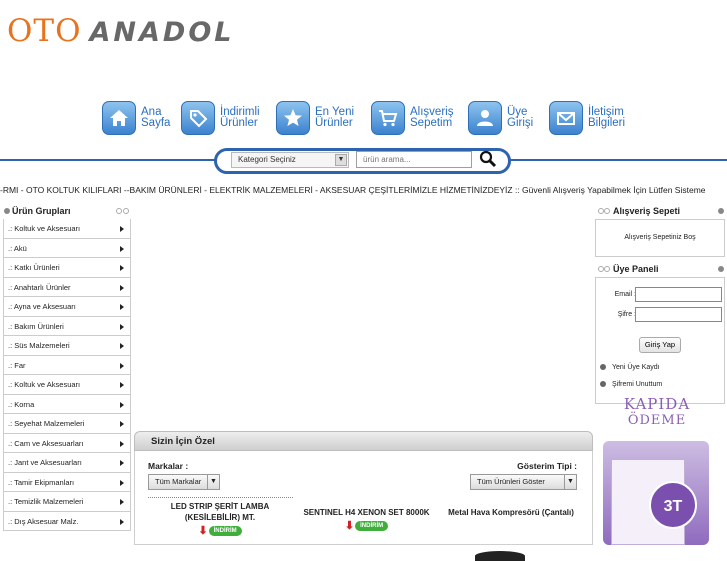 The width and height of the screenshot is (727, 561). I want to click on discount-badge: ⬇ İNDİRİM, so click(220, 531).